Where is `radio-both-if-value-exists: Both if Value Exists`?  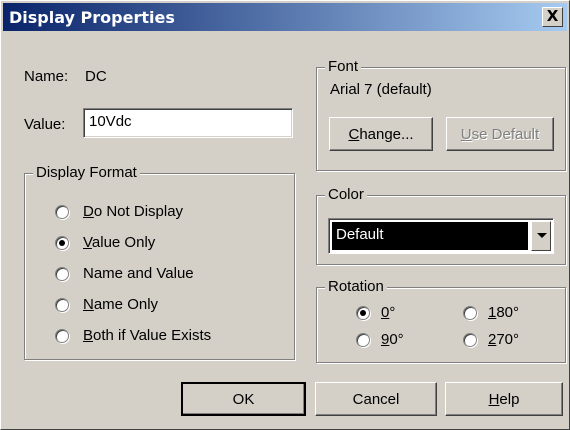
radio-both-if-value-exists: Both if Value Exists is located at coordinates (170, 338).